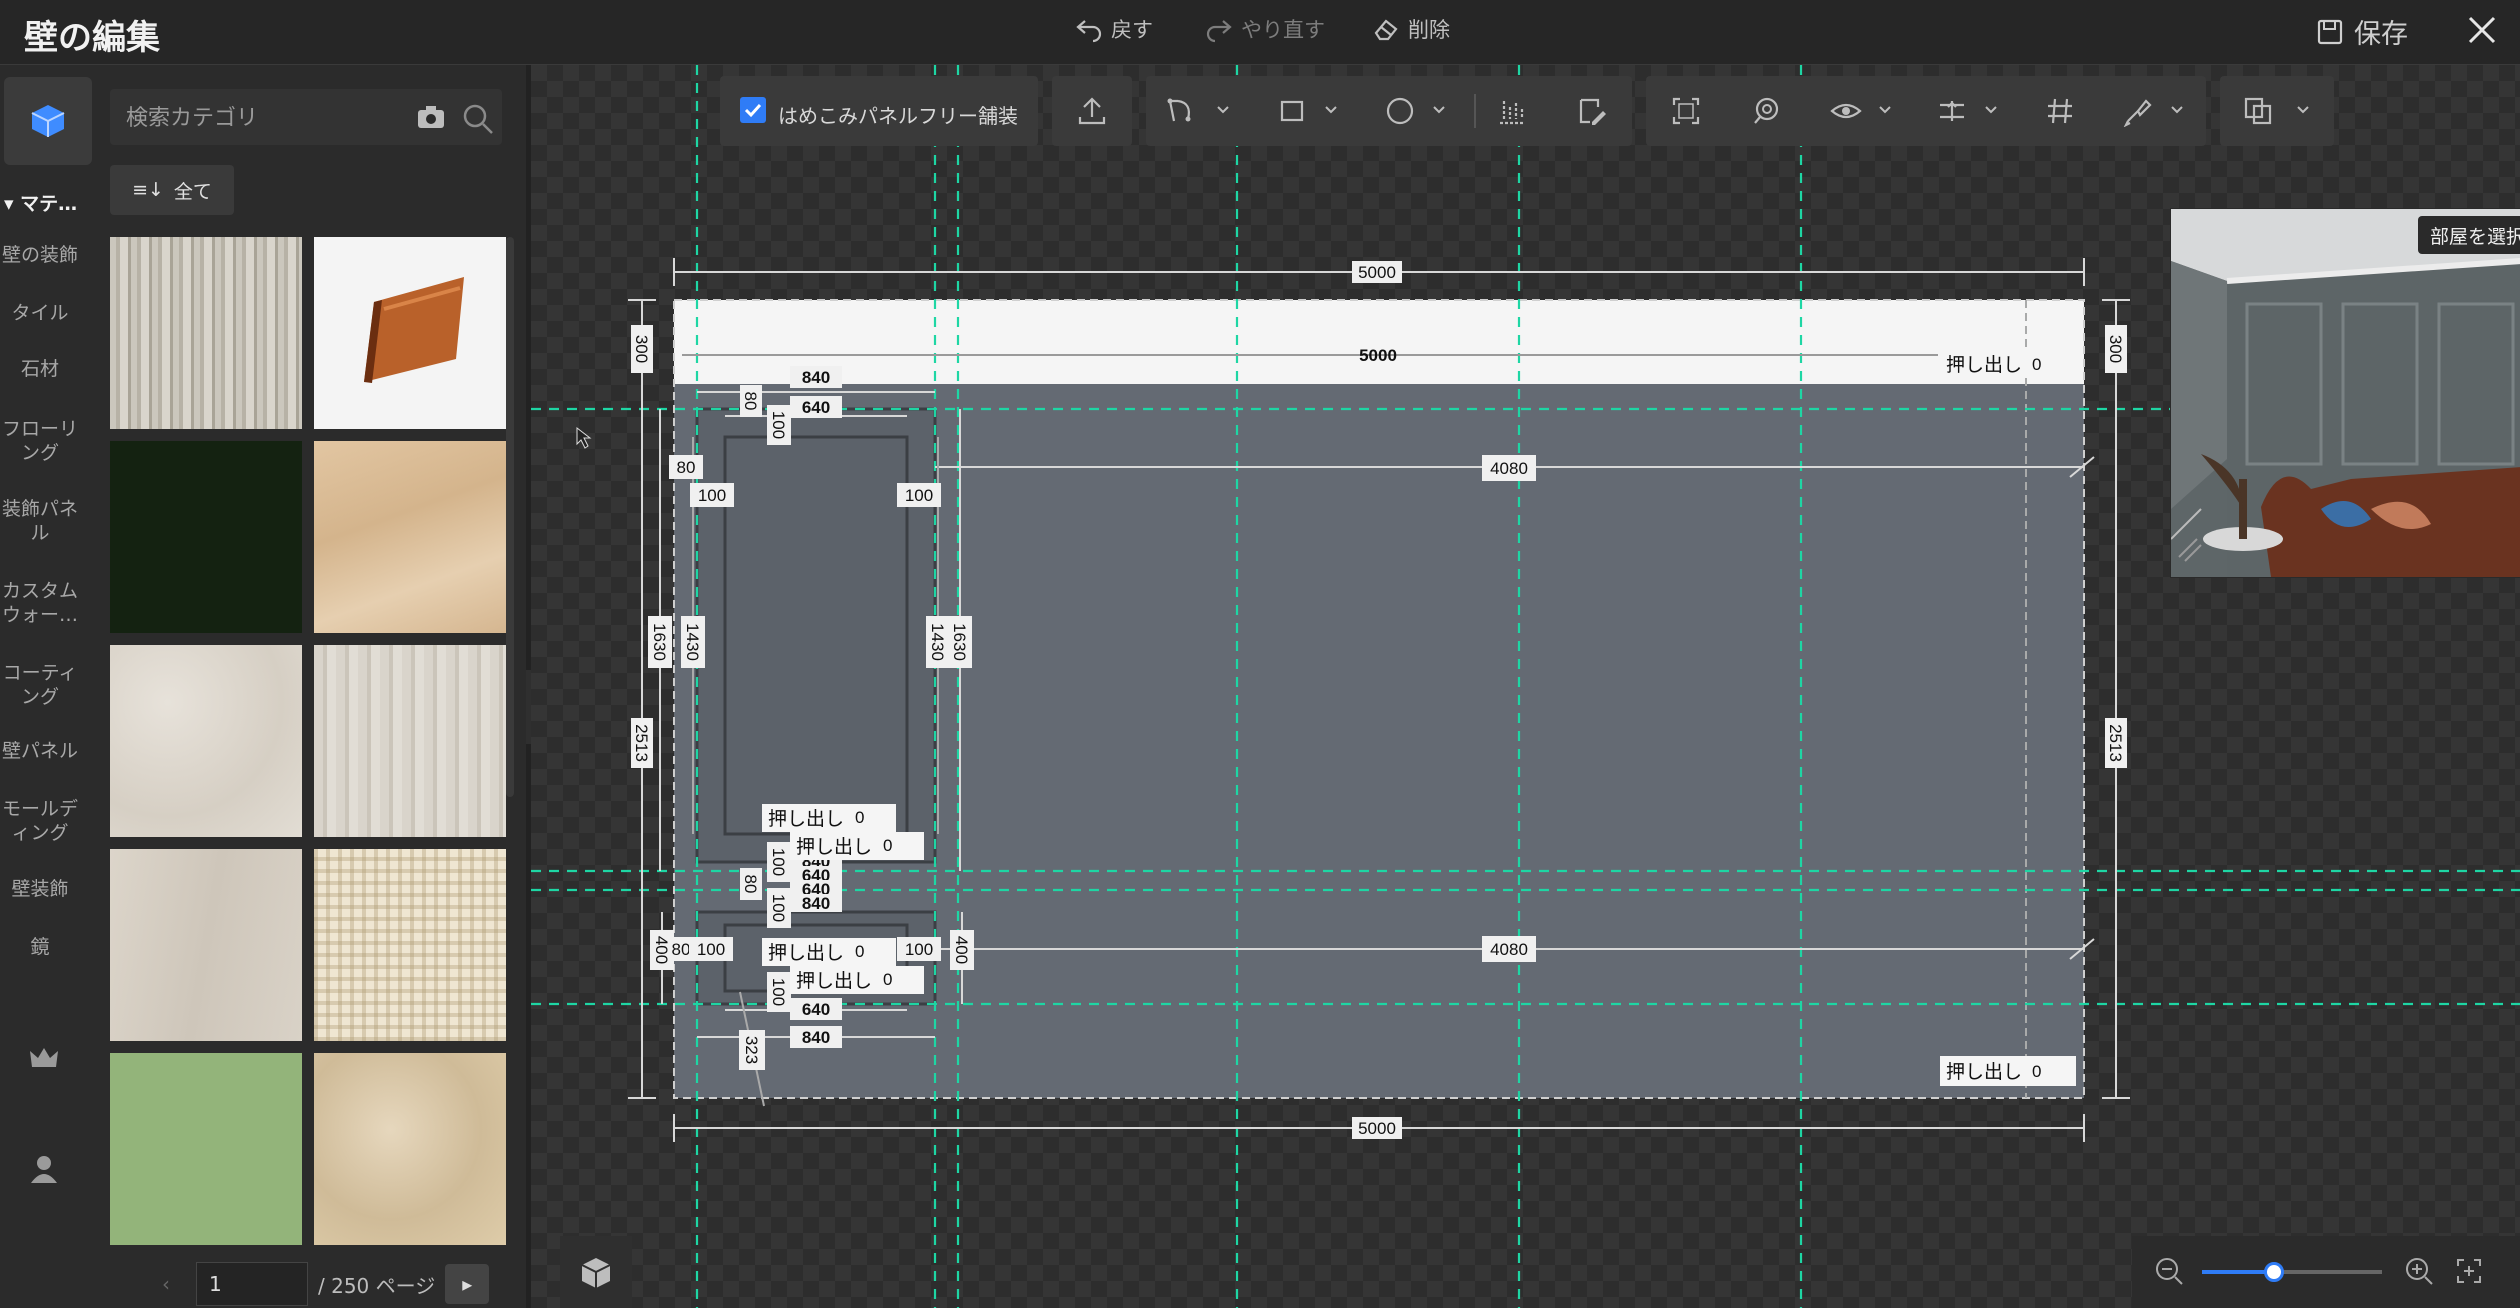  I want to click on fit-screen-icon, so click(2469, 1271).